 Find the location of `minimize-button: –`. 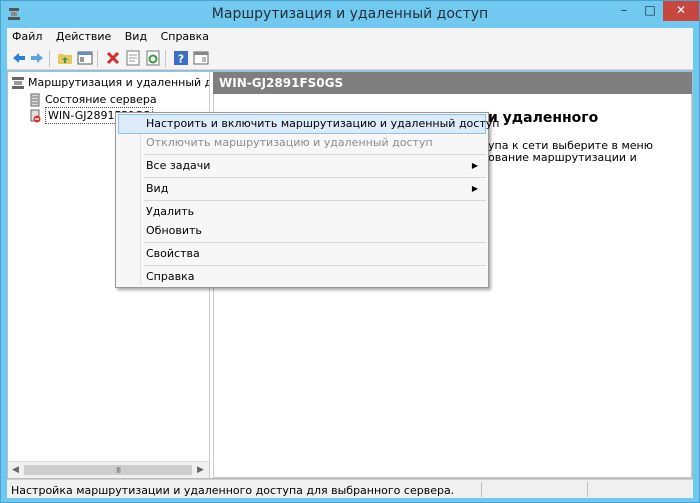

minimize-button: – is located at coordinates (624, 11).